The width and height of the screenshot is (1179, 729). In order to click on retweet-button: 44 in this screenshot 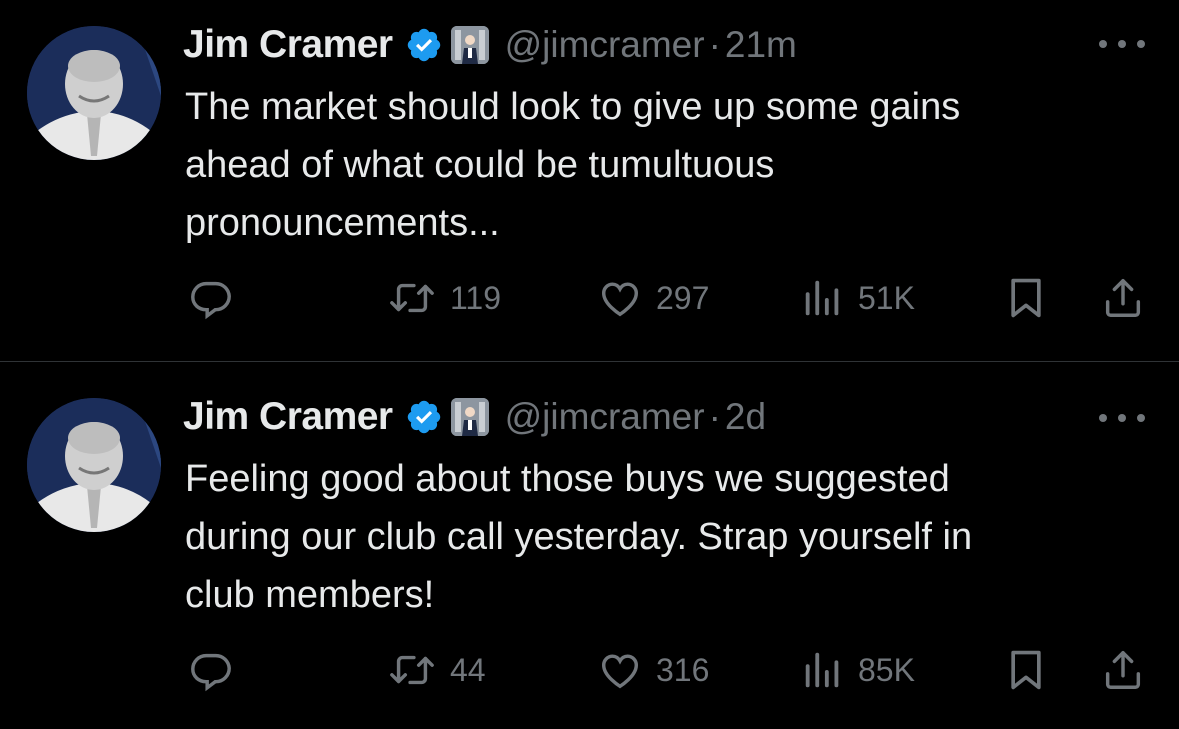, I will do `click(436, 670)`.